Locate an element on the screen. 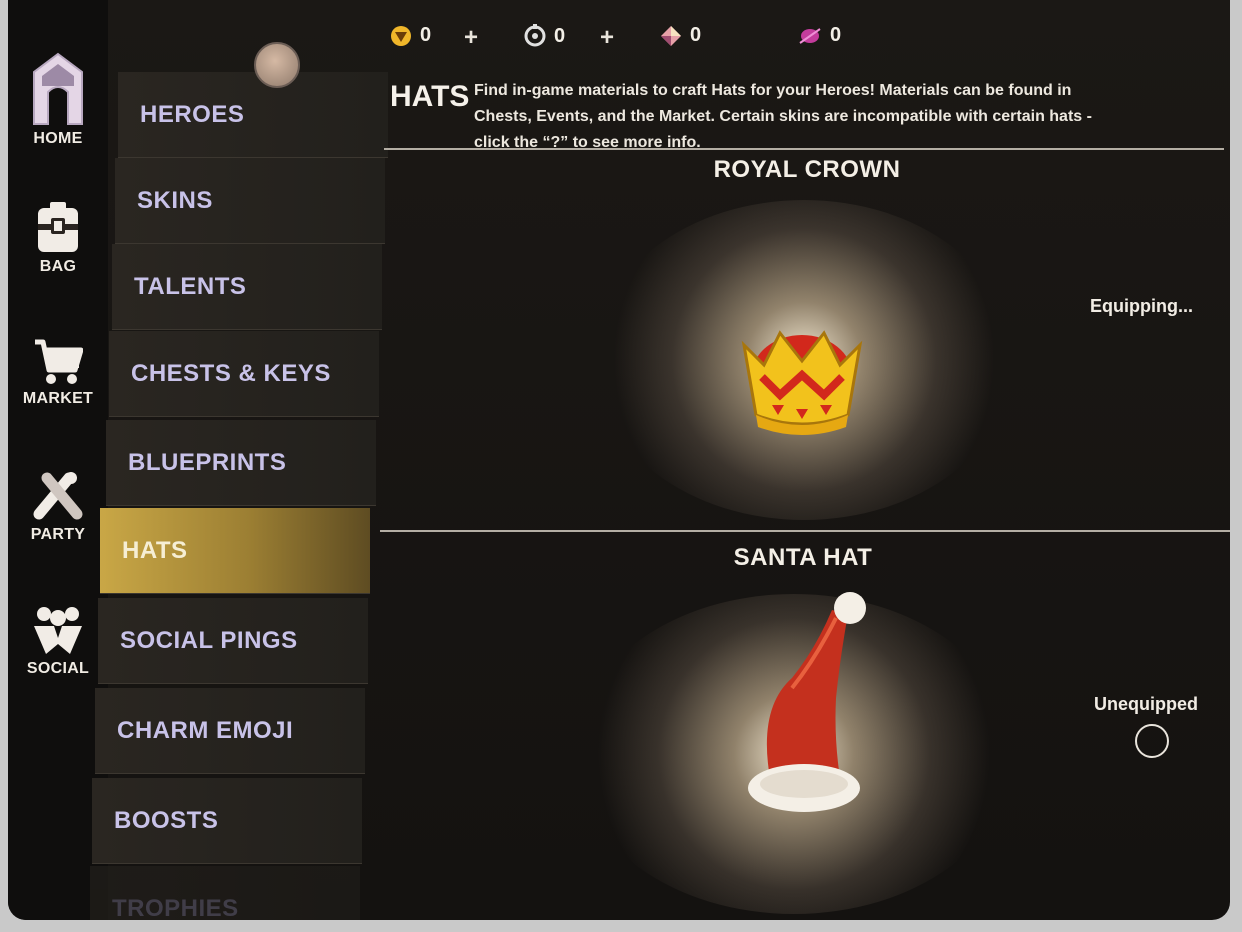 The width and height of the screenshot is (1242, 932). bag-icon is located at coordinates (58, 227).